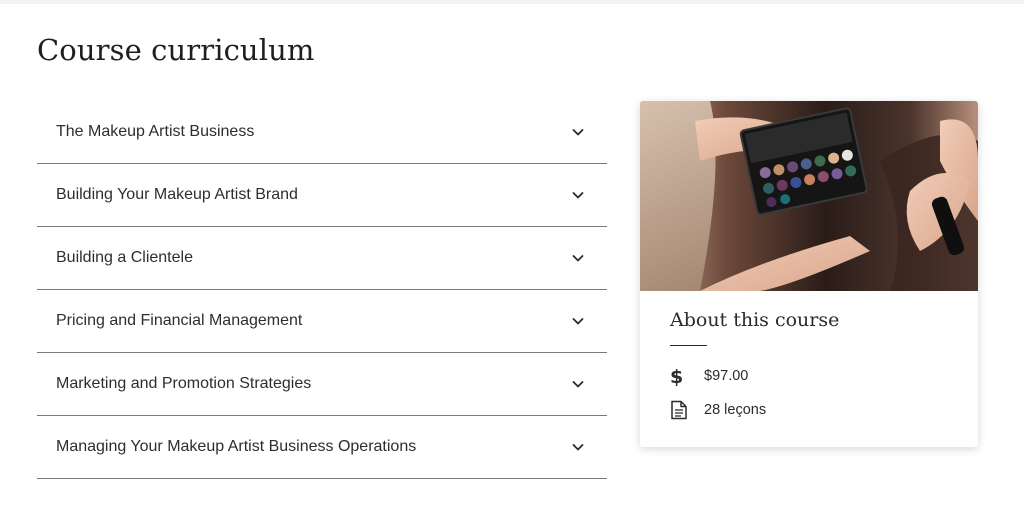  I want to click on module-label: Pricing and Financial Management, so click(179, 320).